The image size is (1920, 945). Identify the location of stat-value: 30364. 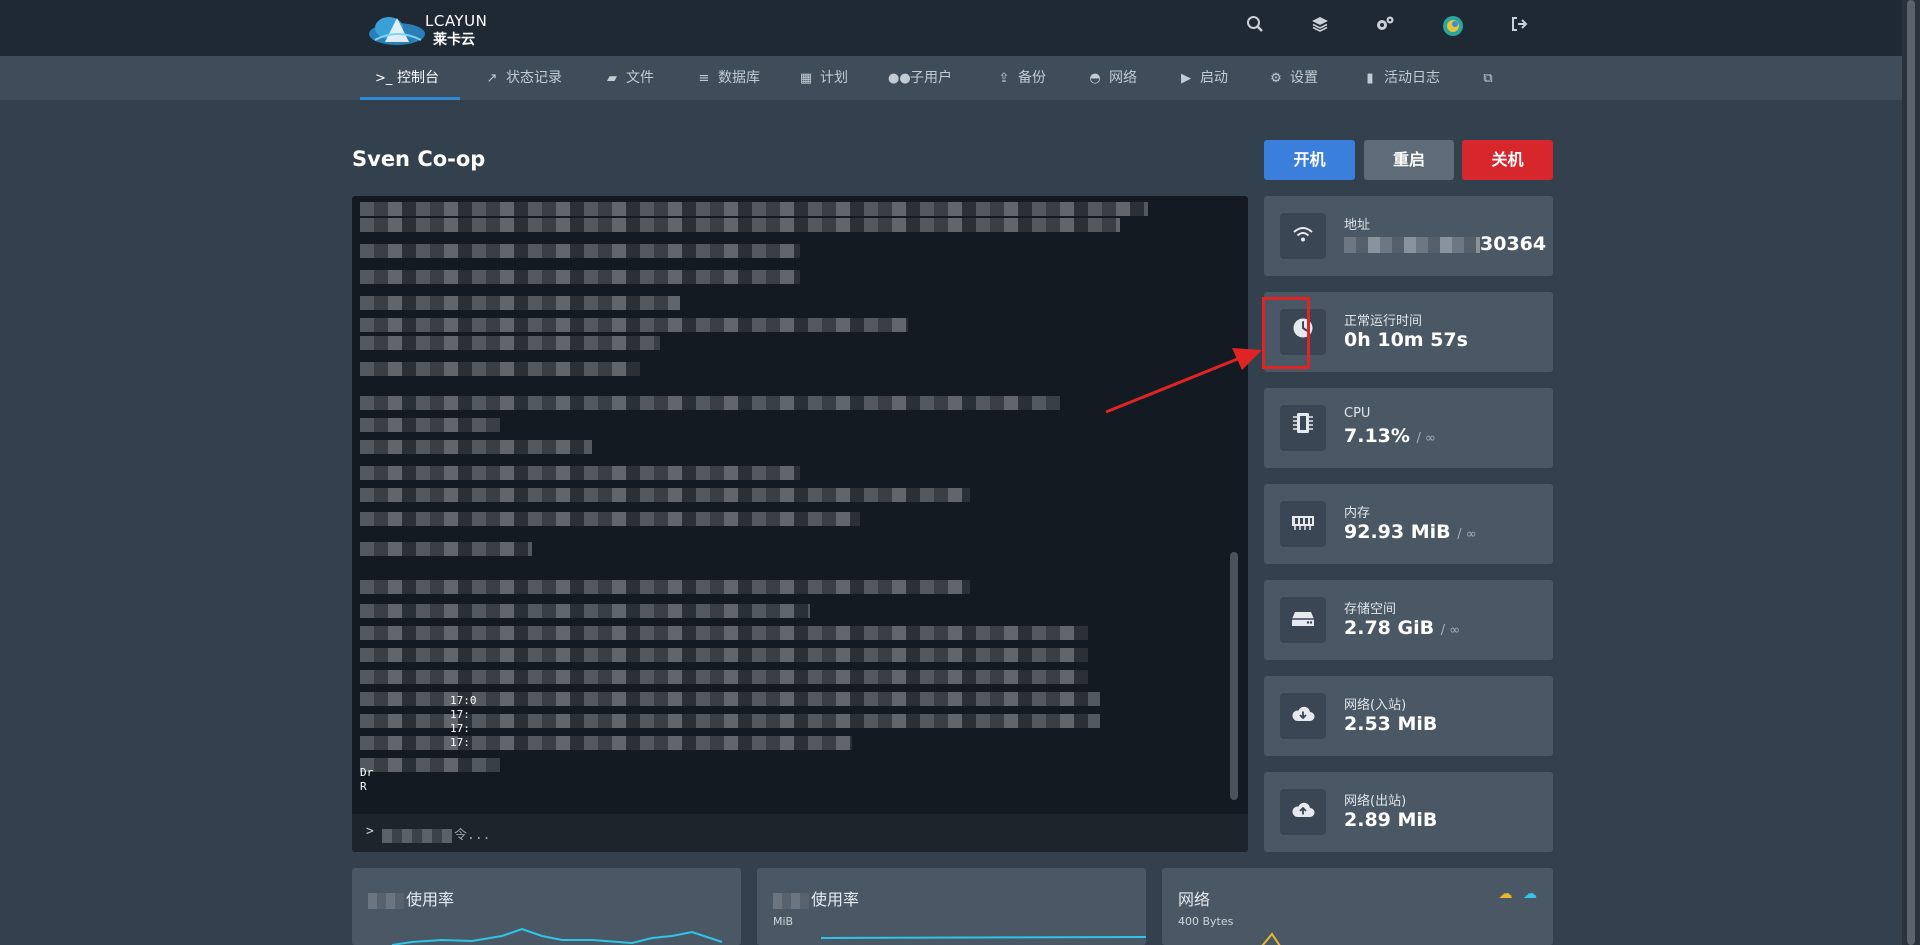
(1445, 244).